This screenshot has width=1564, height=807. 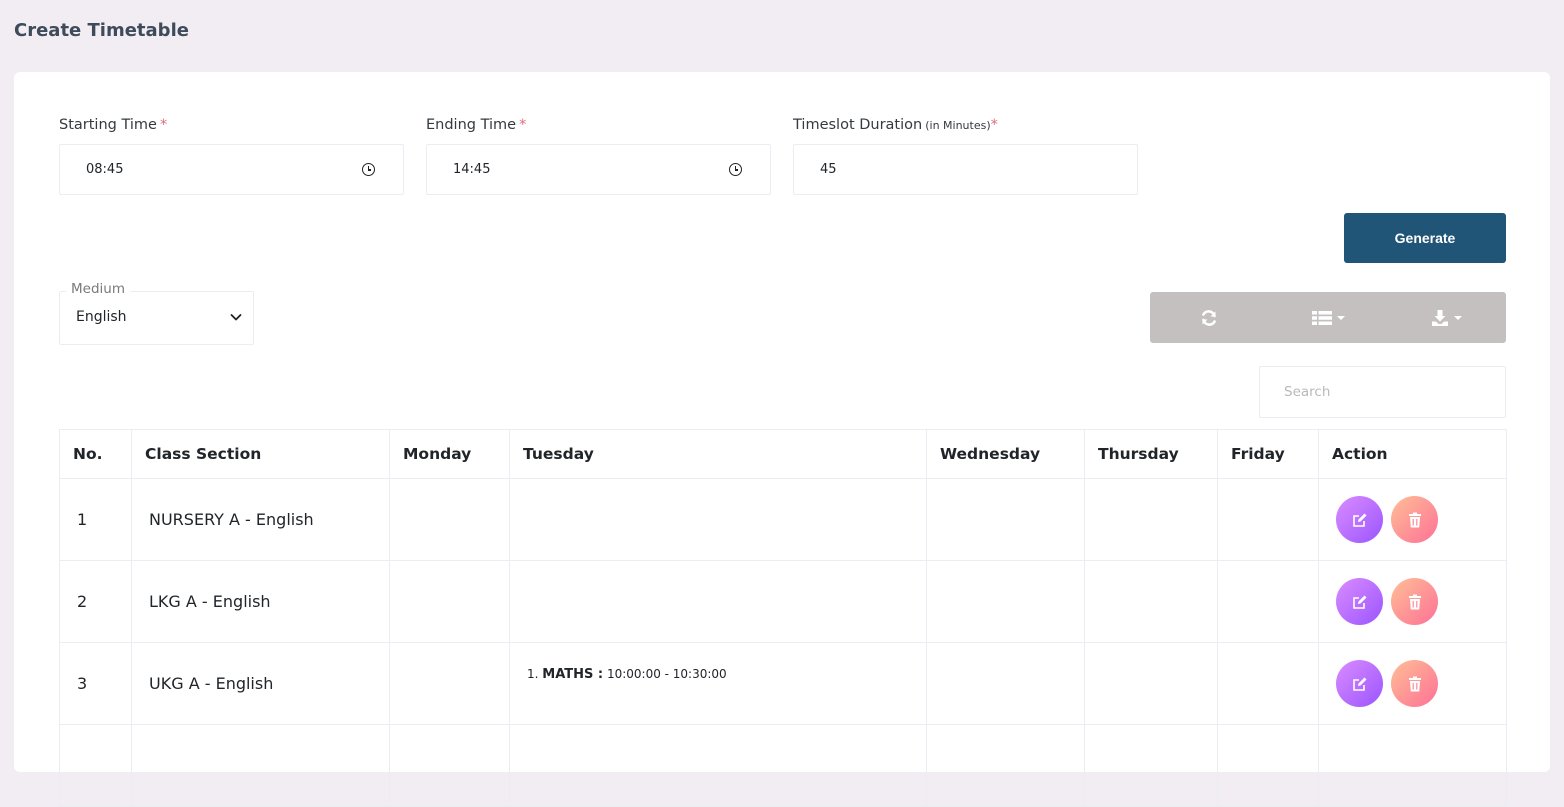 I want to click on starting-time-label-text: Starting Time, so click(x=108, y=125).